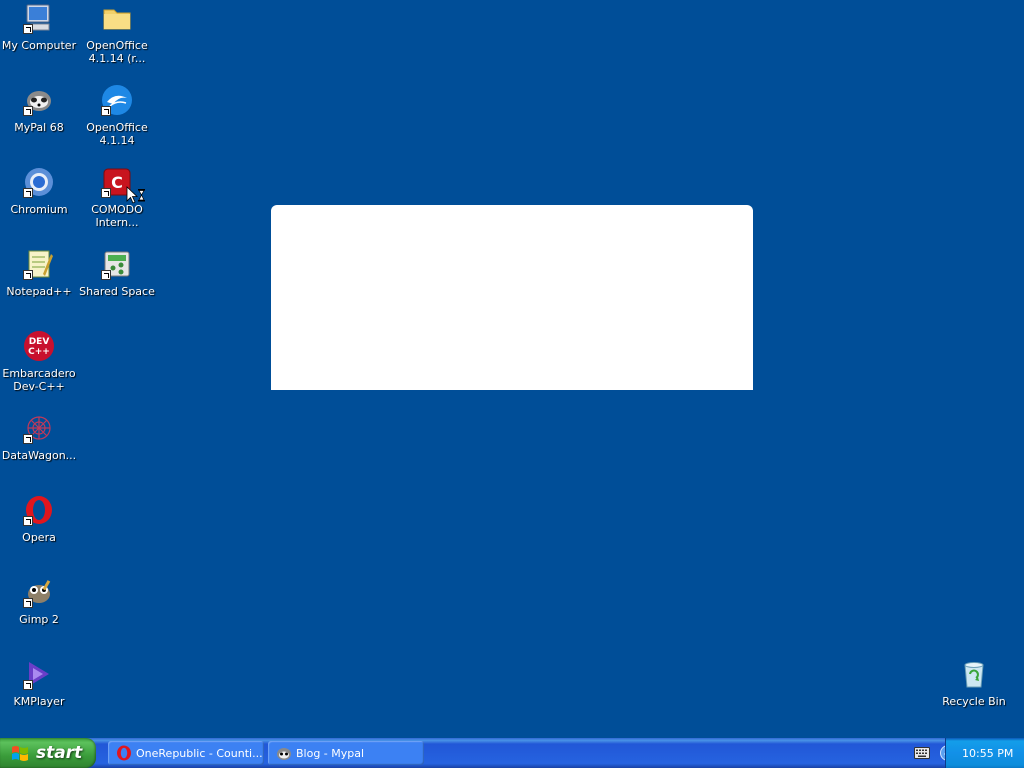  Describe the element at coordinates (137, 197) in the screenshot. I see `busy-cursor-icon` at that location.